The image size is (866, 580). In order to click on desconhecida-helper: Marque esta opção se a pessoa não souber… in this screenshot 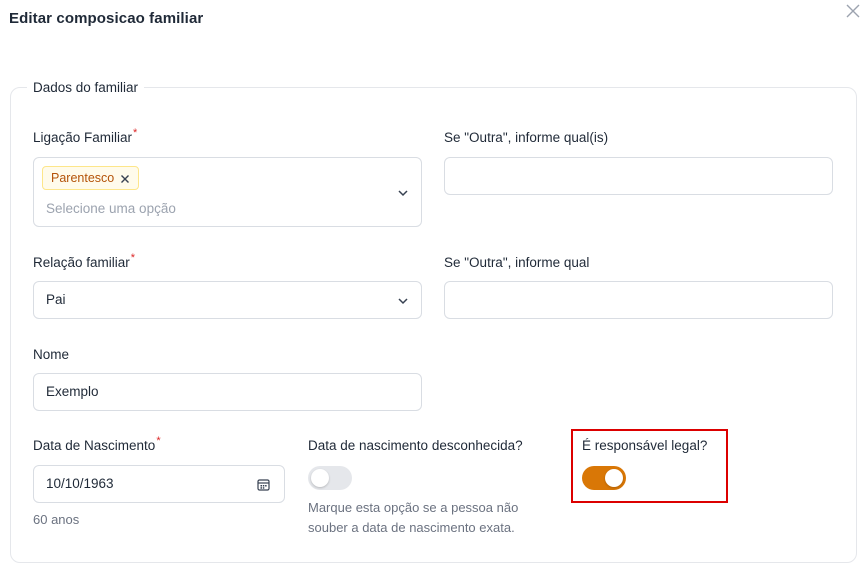, I will do `click(413, 517)`.